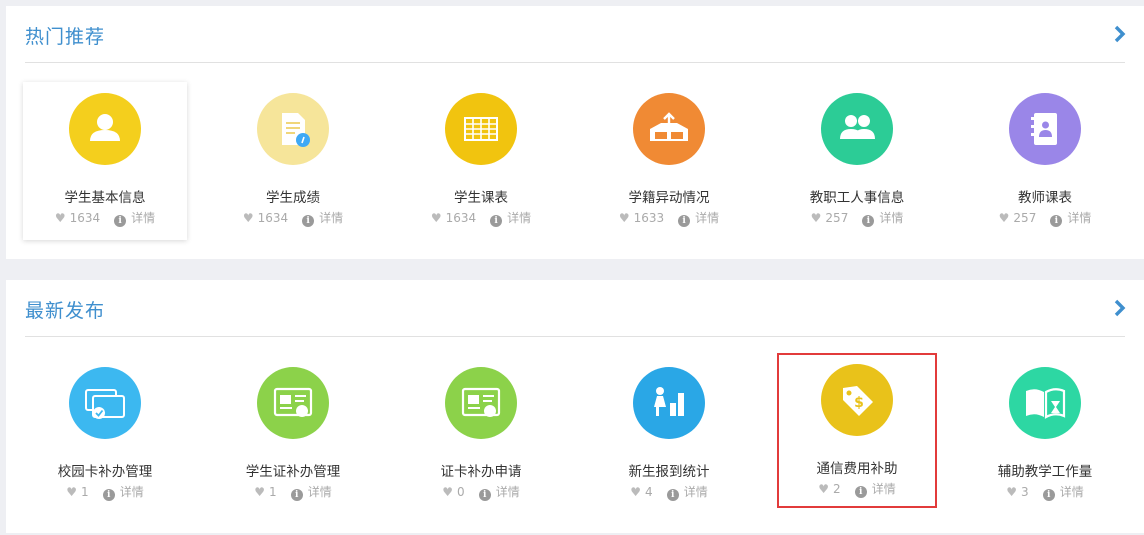 The height and width of the screenshot is (535, 1144). I want to click on app-name: 学生证补办管理, so click(293, 472).